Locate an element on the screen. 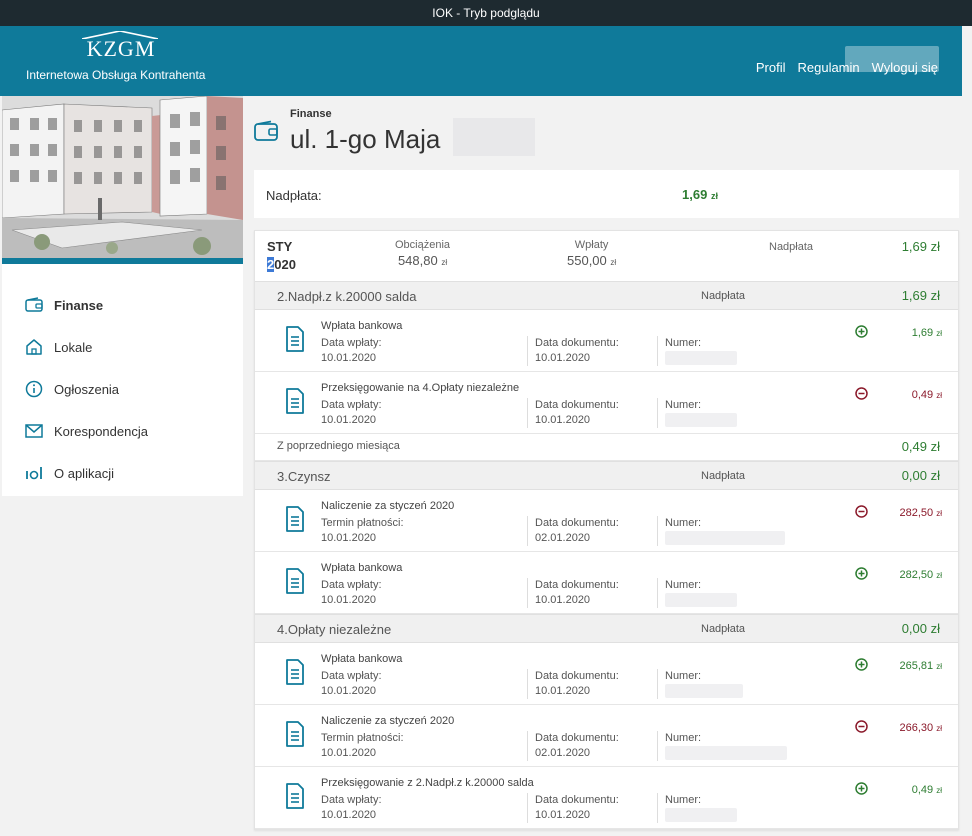 The width and height of the screenshot is (972, 836). sidebar-item-finanse: Finanse is located at coordinates (122, 305).